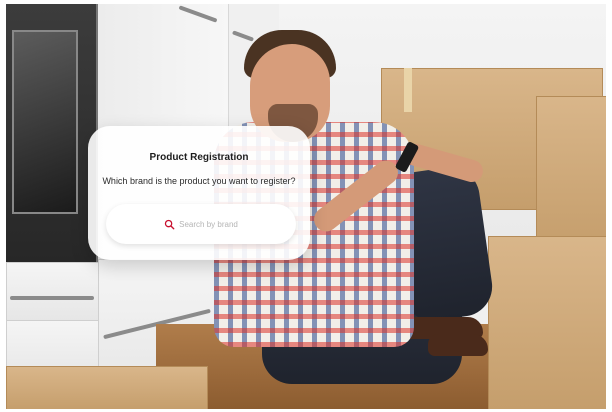  What do you see at coordinates (52, 298) in the screenshot?
I see `drawer-handle` at bounding box center [52, 298].